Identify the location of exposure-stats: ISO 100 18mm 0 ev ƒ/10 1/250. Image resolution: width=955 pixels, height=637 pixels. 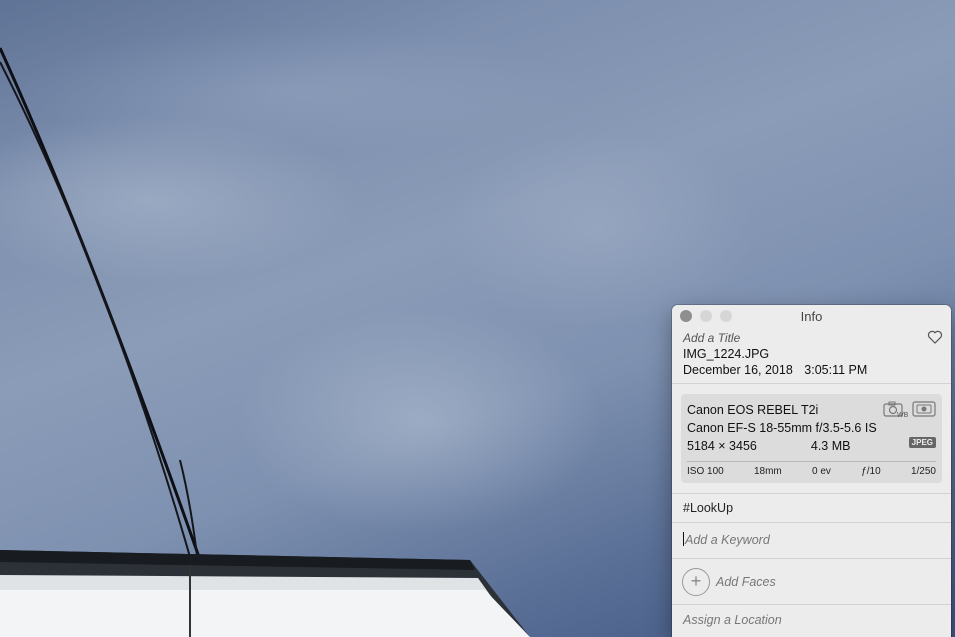
(811, 469).